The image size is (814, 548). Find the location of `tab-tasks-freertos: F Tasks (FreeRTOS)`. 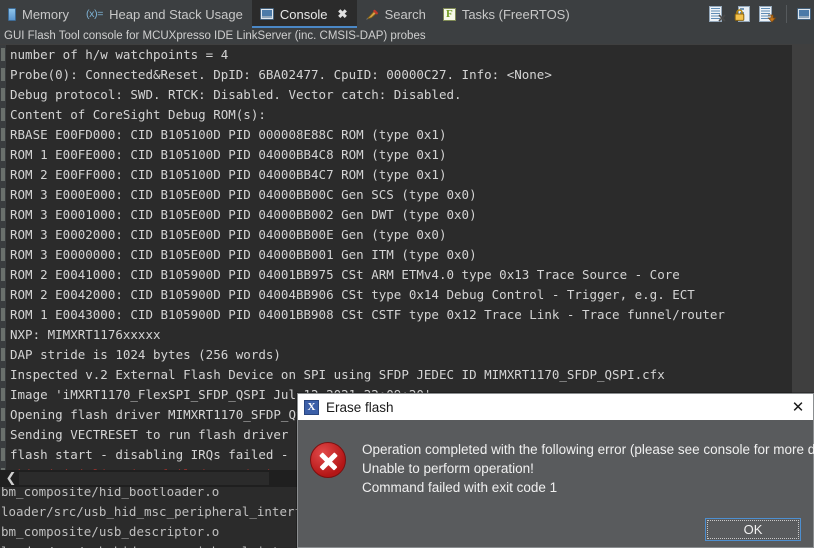

tab-tasks-freertos: F Tasks (FreeRTOS) is located at coordinates (507, 14).